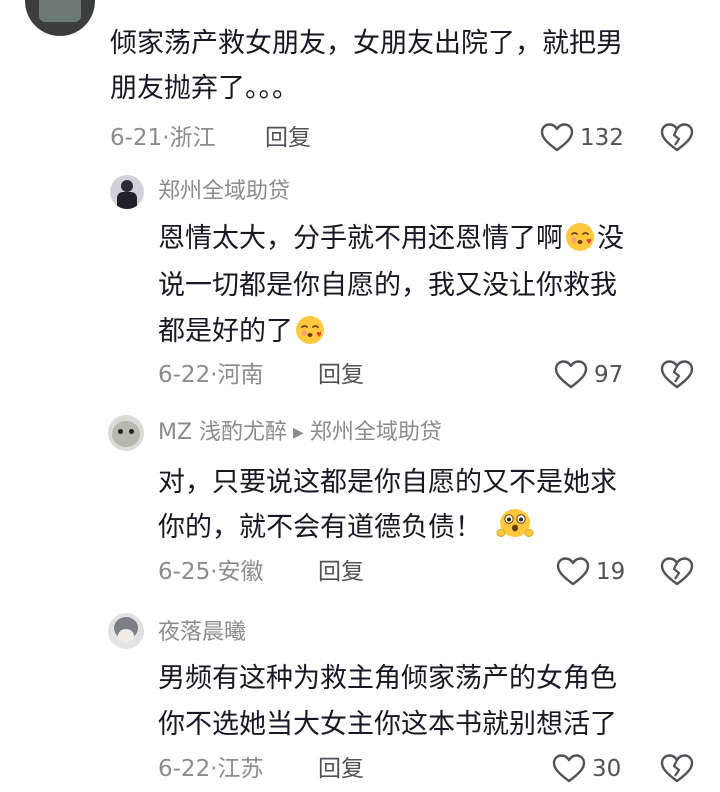  Describe the element at coordinates (611, 572) in the screenshot. I see `like-count: 19` at that location.